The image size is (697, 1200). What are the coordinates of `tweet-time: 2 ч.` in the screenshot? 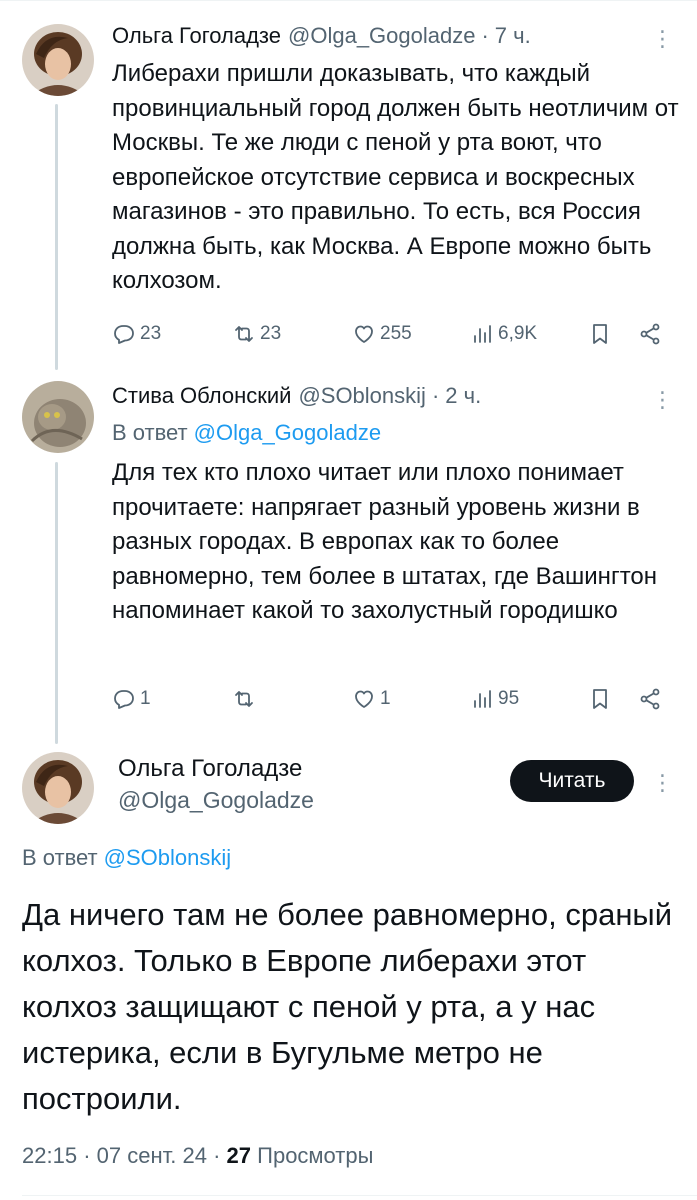 It's located at (463, 396).